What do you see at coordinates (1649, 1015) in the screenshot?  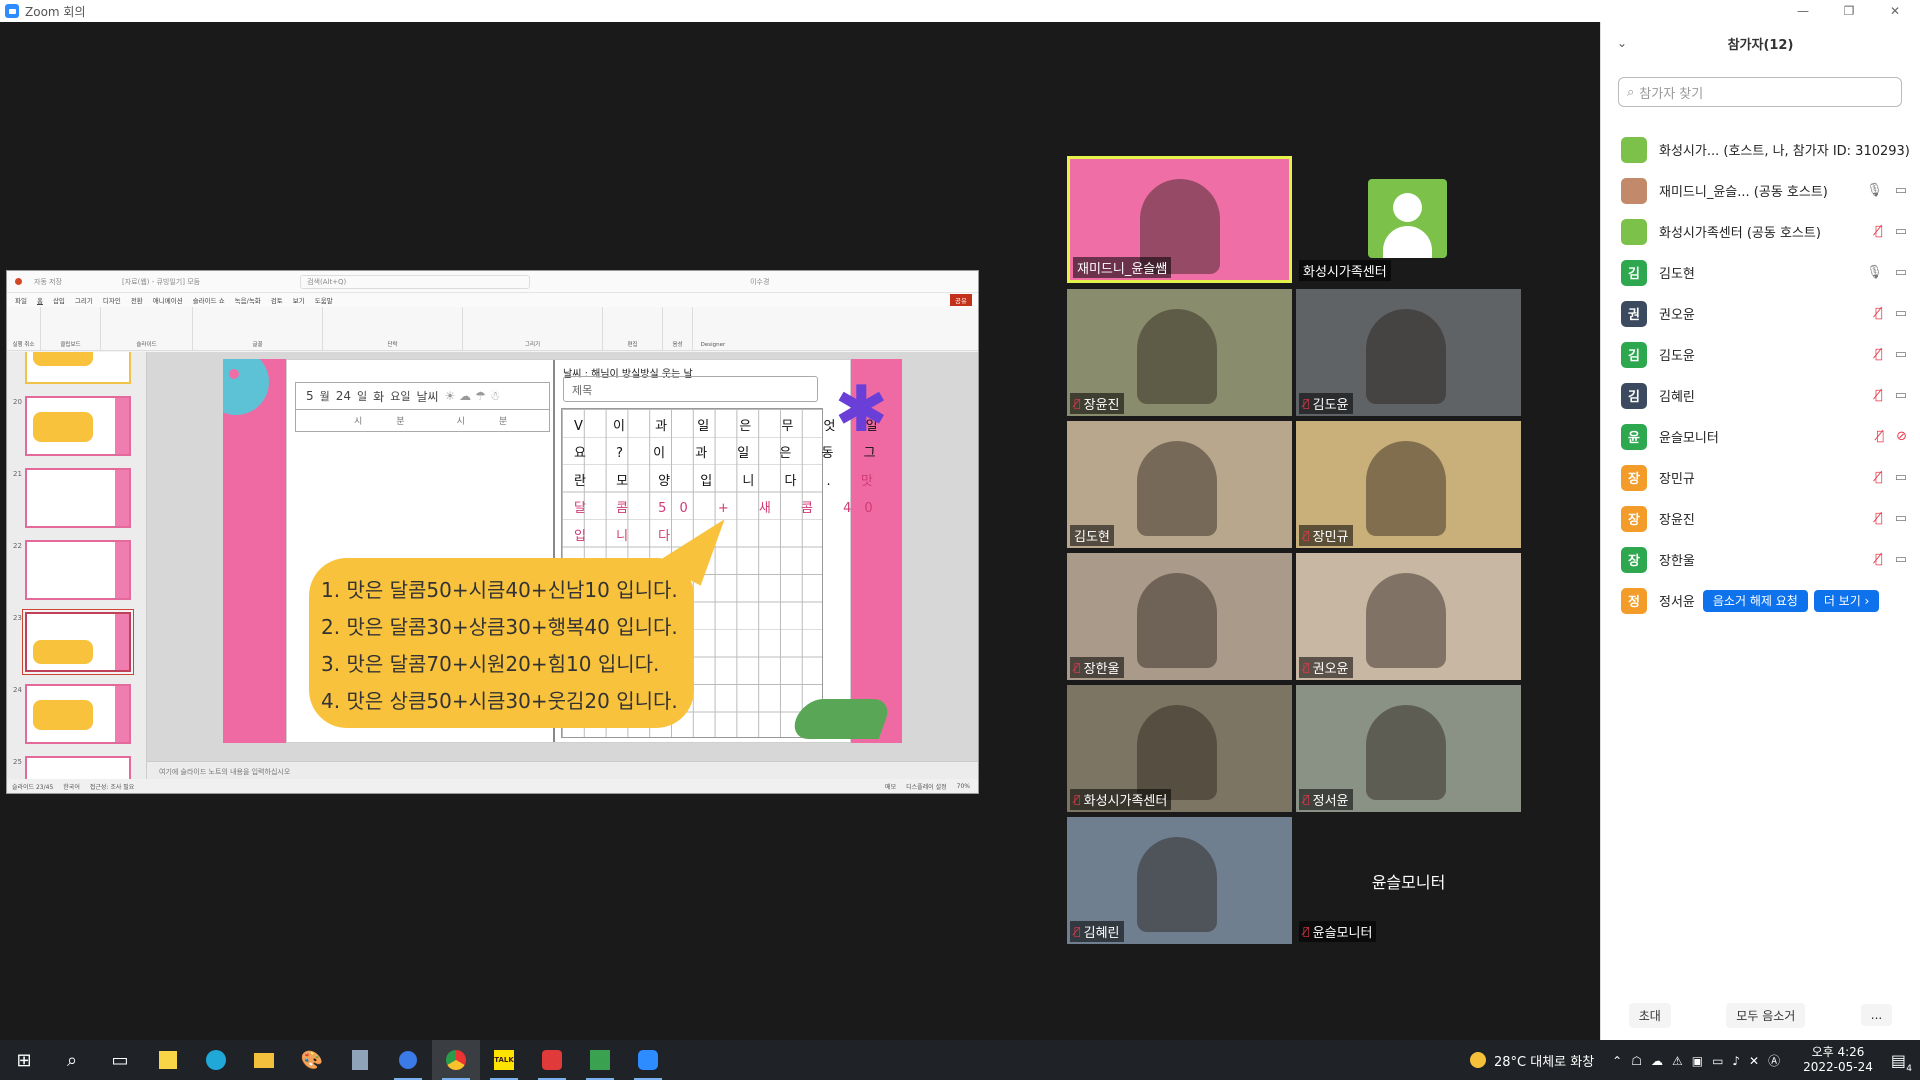 I see `invite-button: 초대` at bounding box center [1649, 1015].